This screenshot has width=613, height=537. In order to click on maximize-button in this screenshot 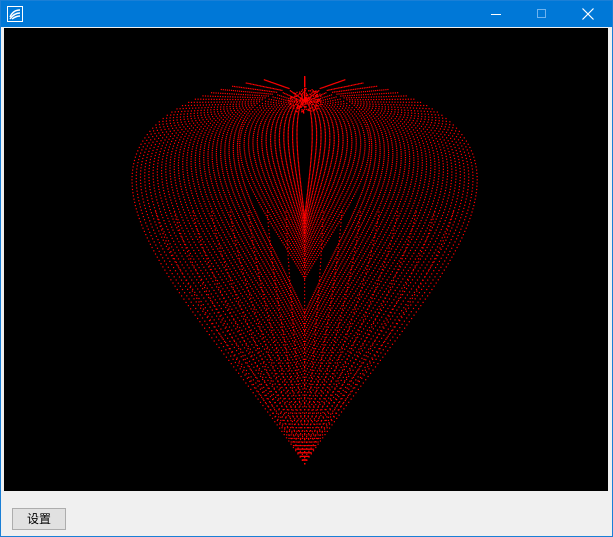, I will do `click(542, 14)`.